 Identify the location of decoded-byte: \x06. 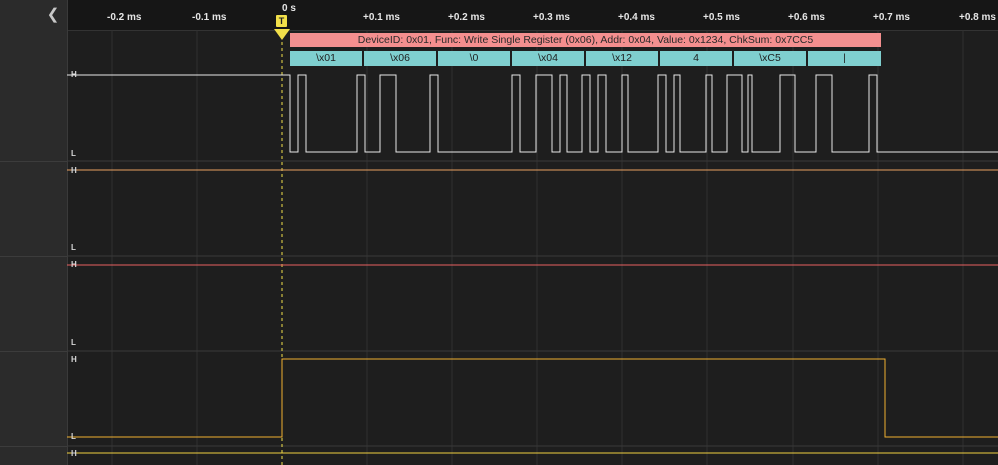
(400, 58).